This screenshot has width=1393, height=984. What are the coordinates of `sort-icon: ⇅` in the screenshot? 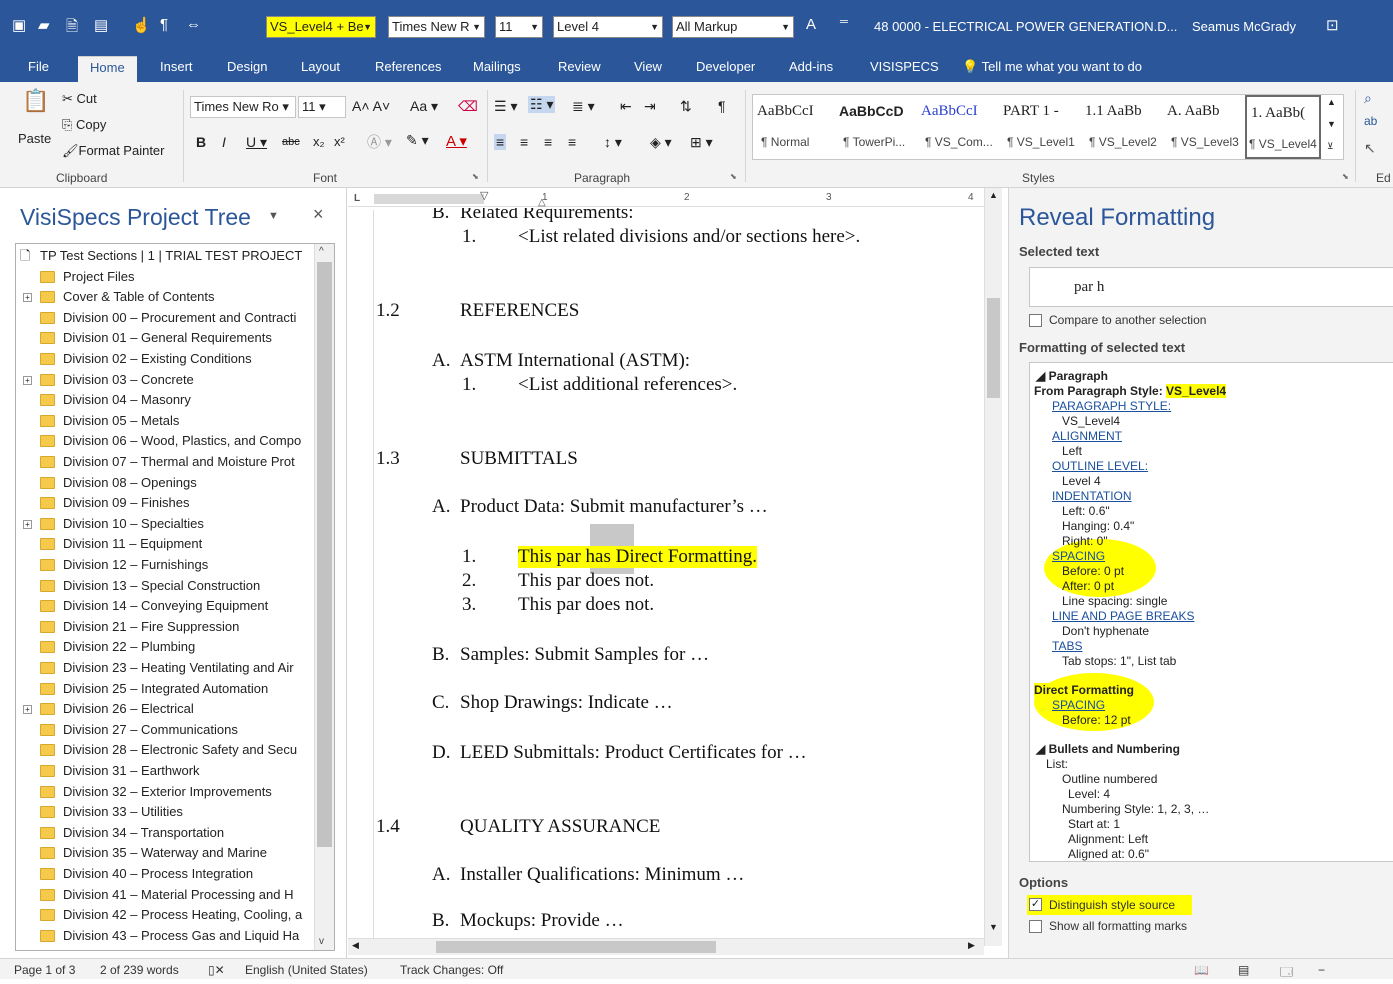 It's located at (686, 106).